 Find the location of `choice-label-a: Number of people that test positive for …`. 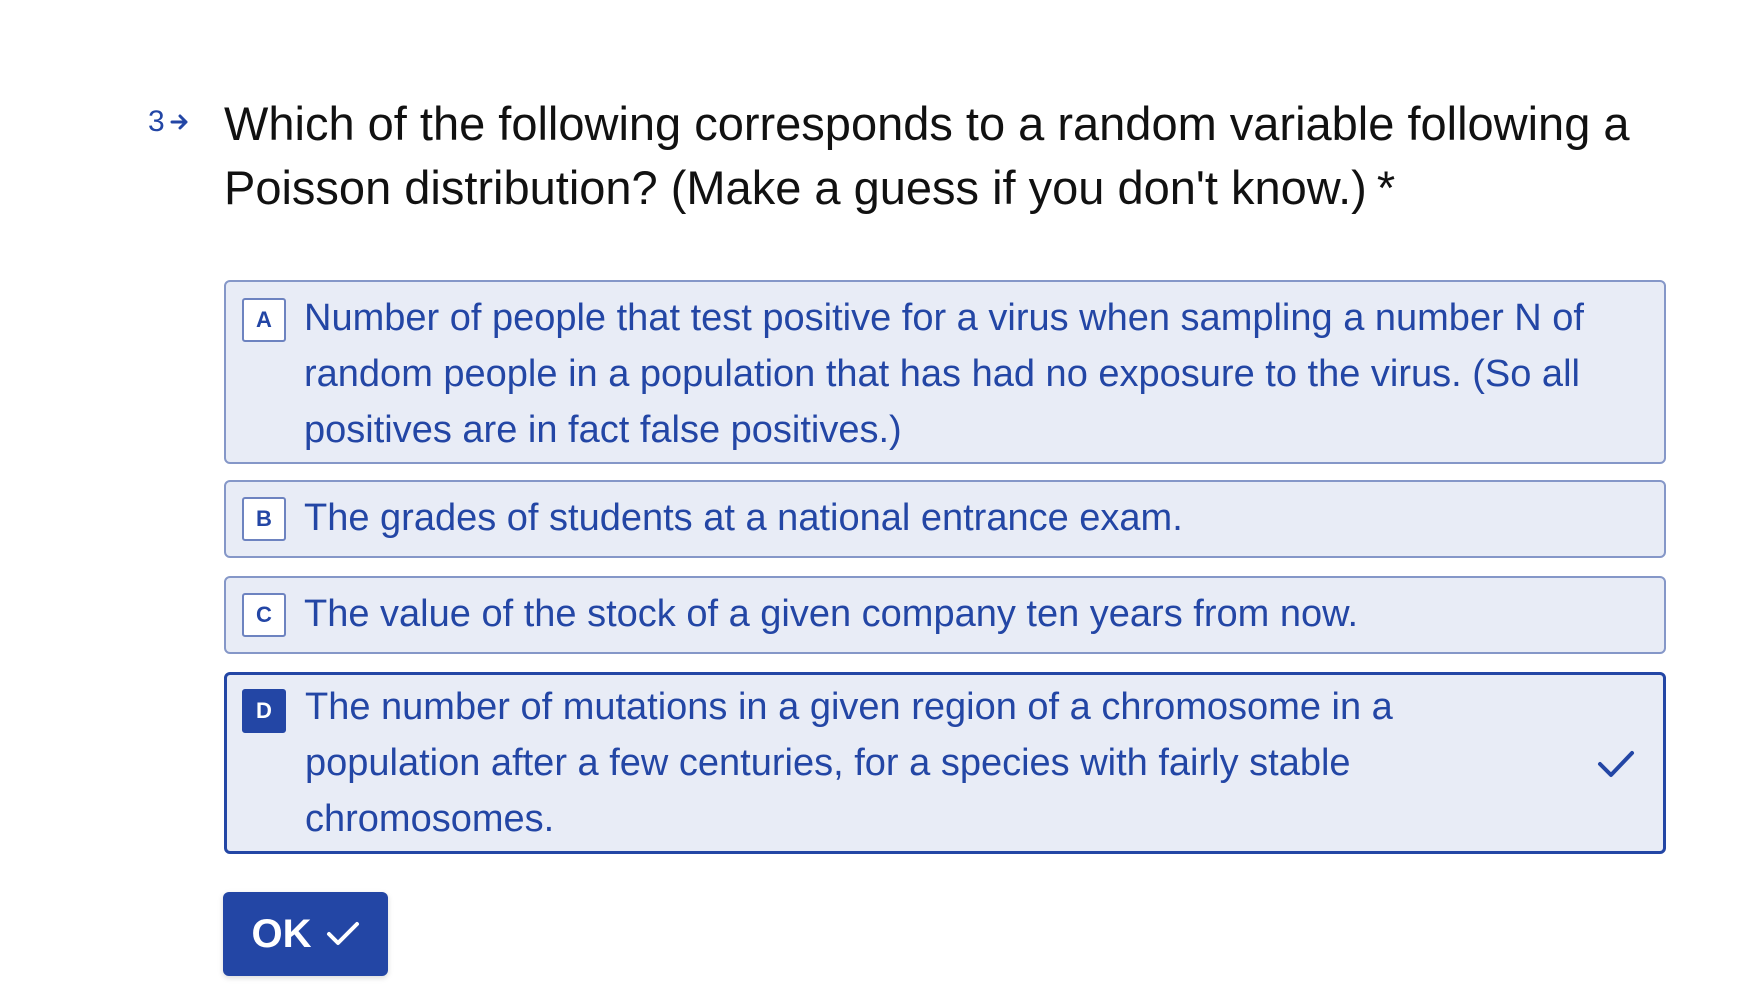

choice-label-a: Number of people that test positive for … is located at coordinates (944, 374).